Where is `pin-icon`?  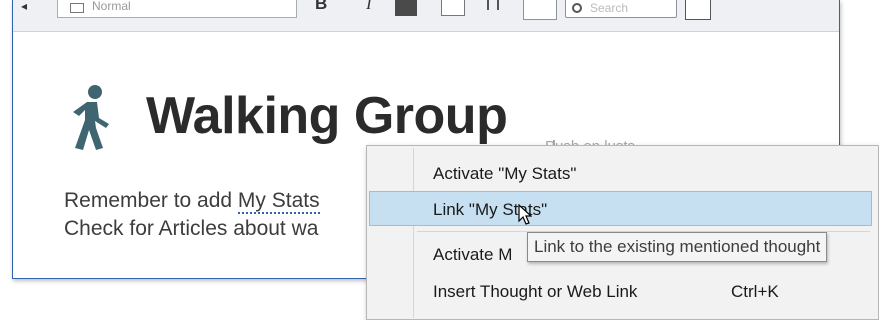 pin-icon is located at coordinates (493, 5).